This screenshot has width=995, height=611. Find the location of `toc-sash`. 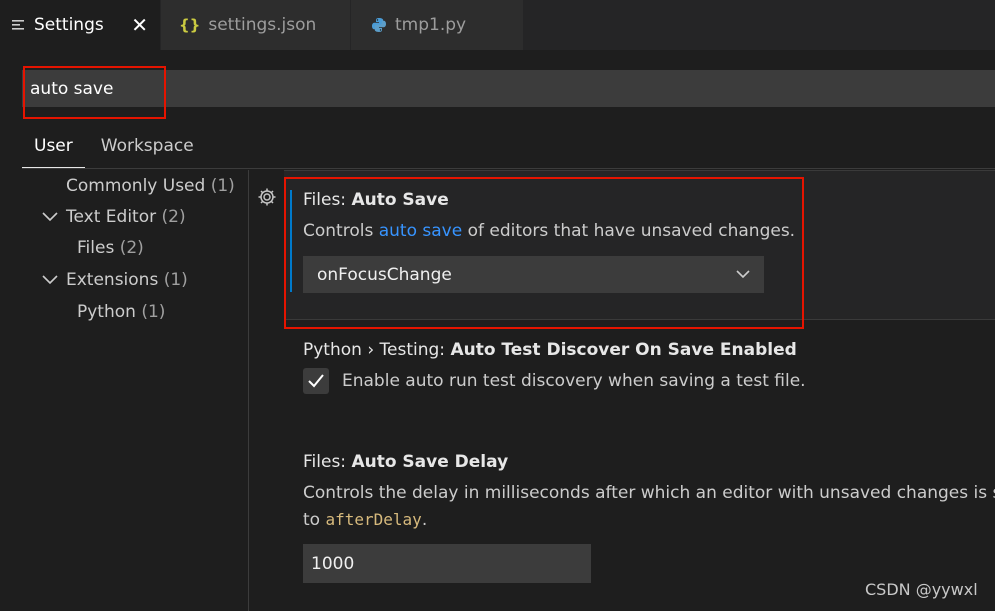

toc-sash is located at coordinates (248, 390).